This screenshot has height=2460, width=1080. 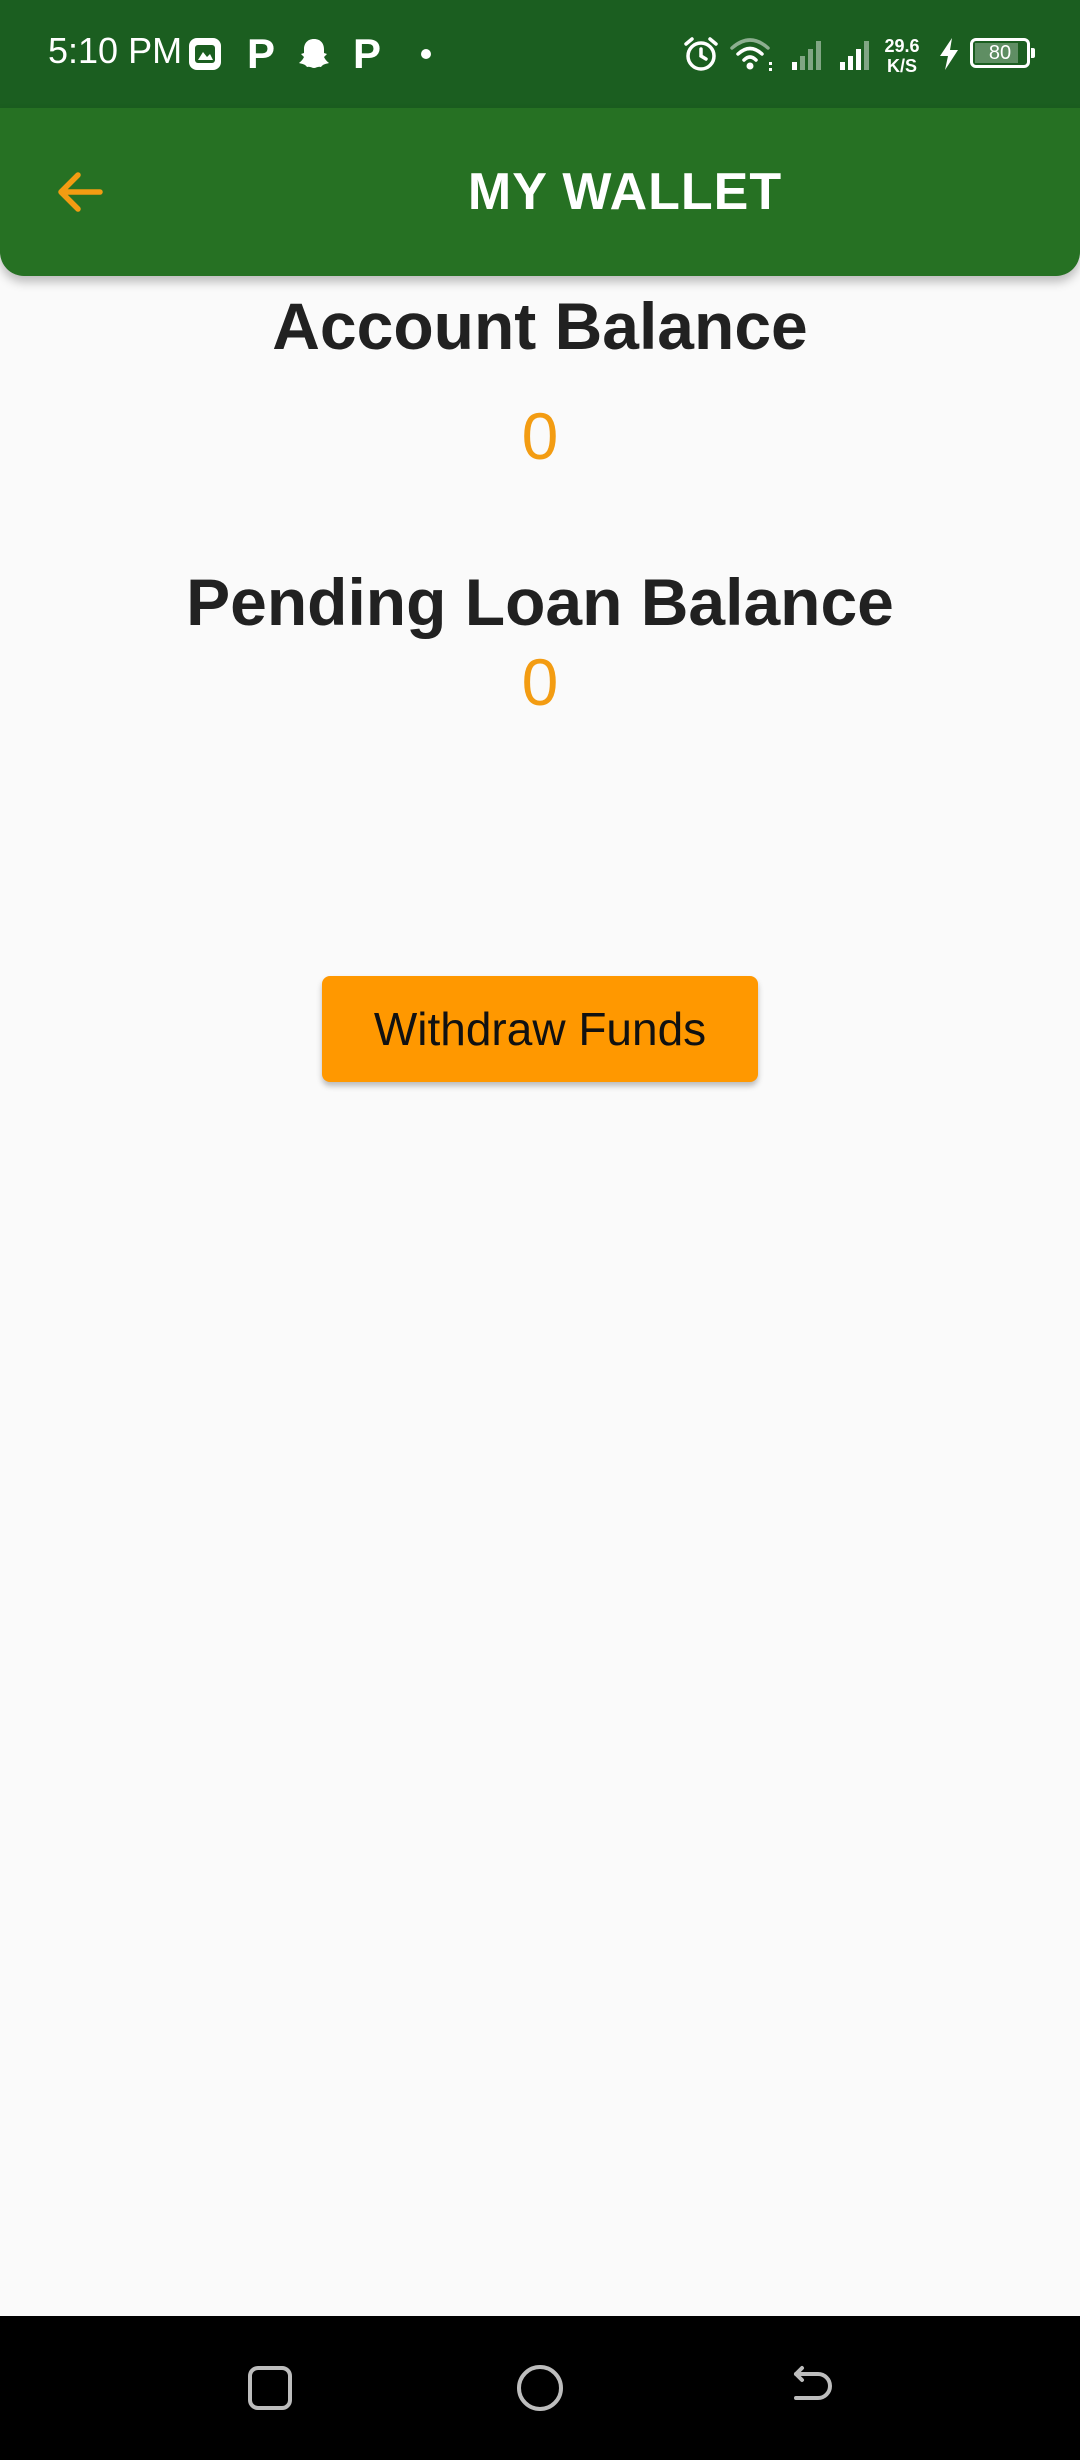 I want to click on pending-loan-balance-value: 0, so click(x=540, y=682).